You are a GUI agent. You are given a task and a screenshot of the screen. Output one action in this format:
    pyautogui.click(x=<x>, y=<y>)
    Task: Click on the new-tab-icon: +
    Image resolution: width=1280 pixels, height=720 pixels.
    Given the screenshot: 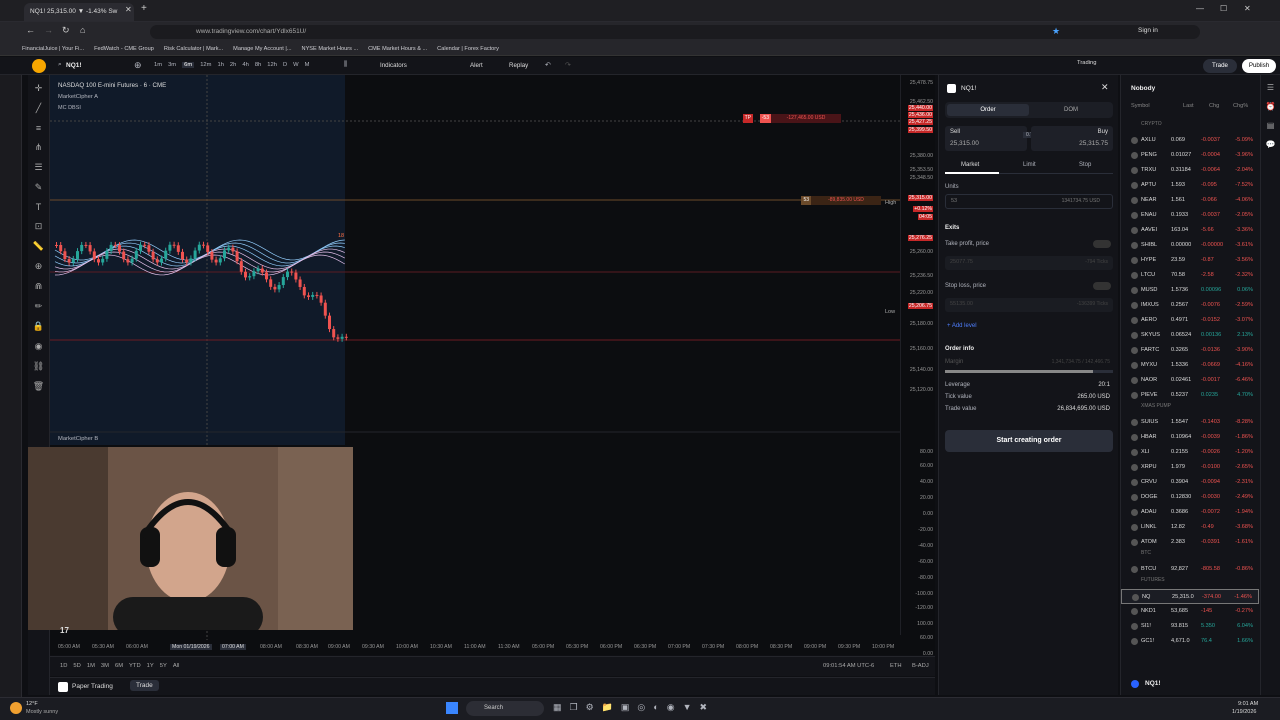 What is the action you would take?
    pyautogui.click(x=144, y=8)
    